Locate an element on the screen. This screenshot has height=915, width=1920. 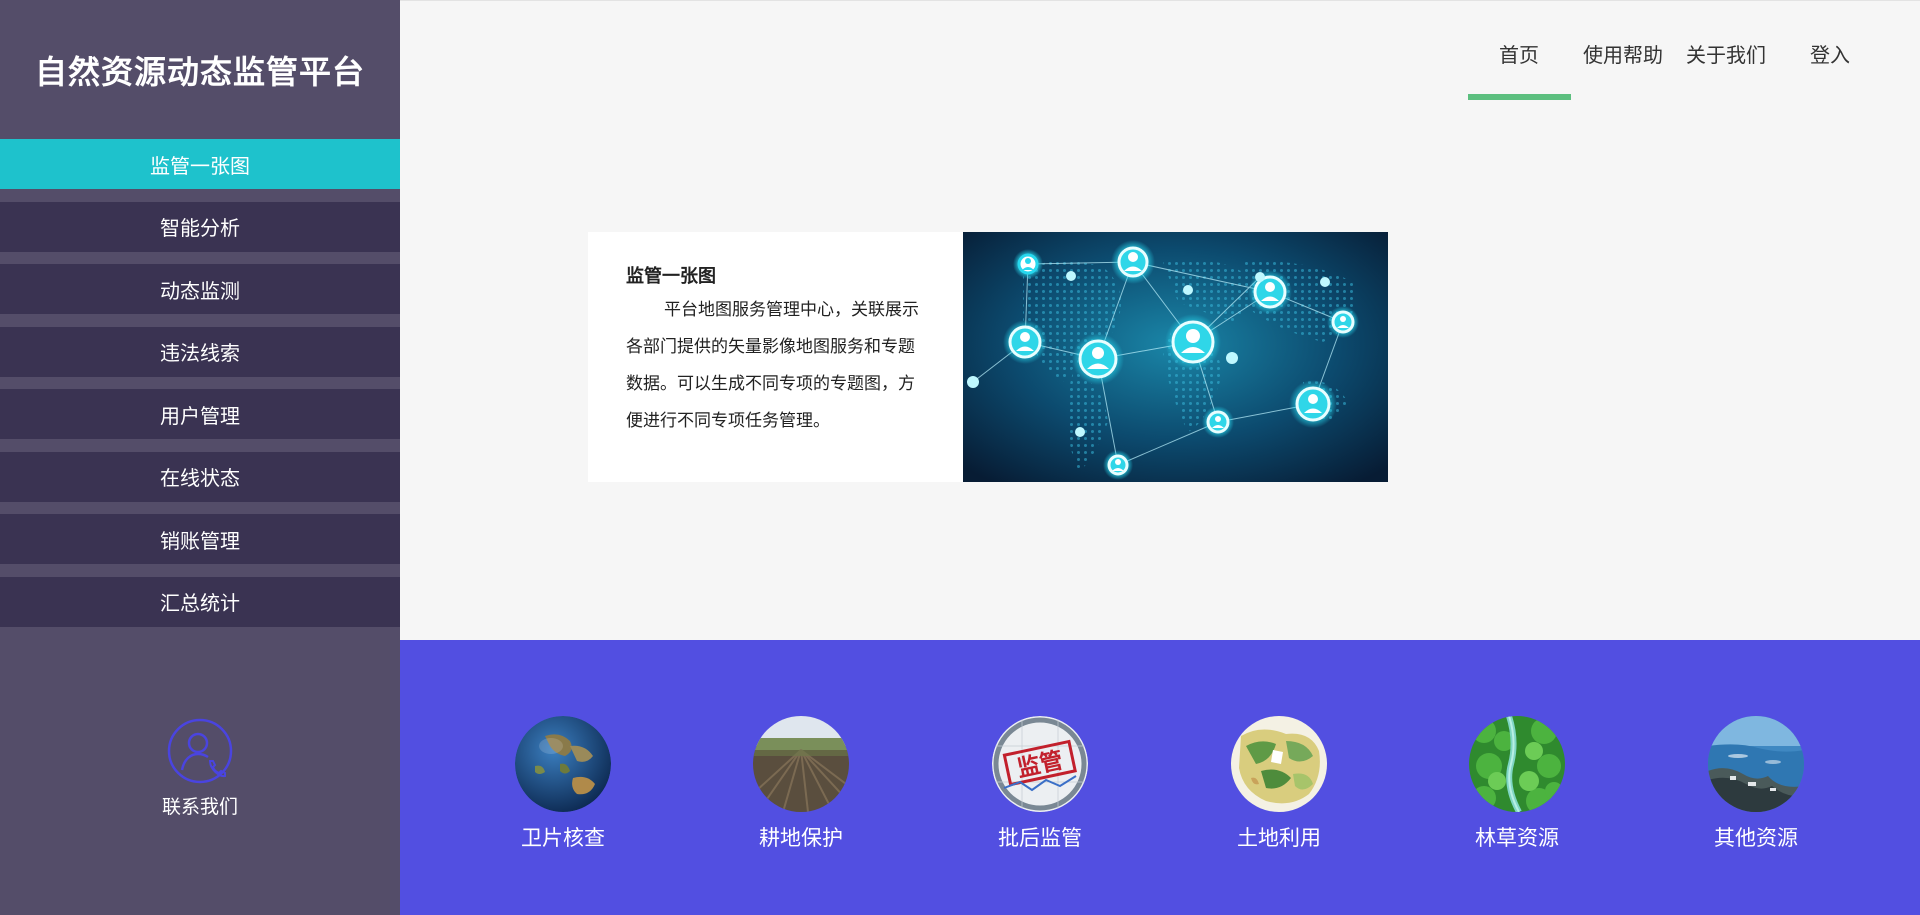
supervision-stamp-image: 监管 is located at coordinates (1040, 764).